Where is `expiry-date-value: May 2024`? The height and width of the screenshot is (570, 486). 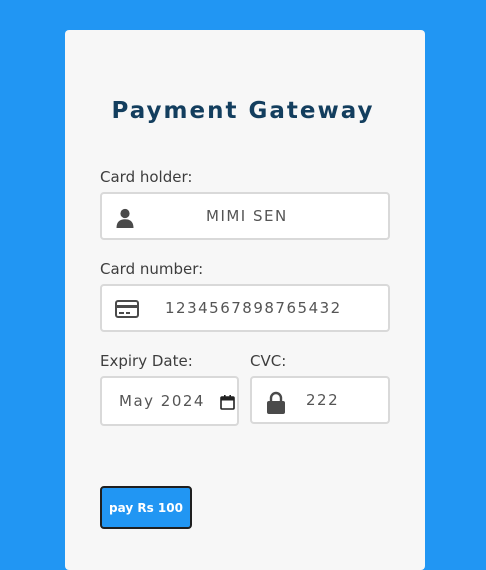
expiry-date-value: May 2024 is located at coordinates (162, 401).